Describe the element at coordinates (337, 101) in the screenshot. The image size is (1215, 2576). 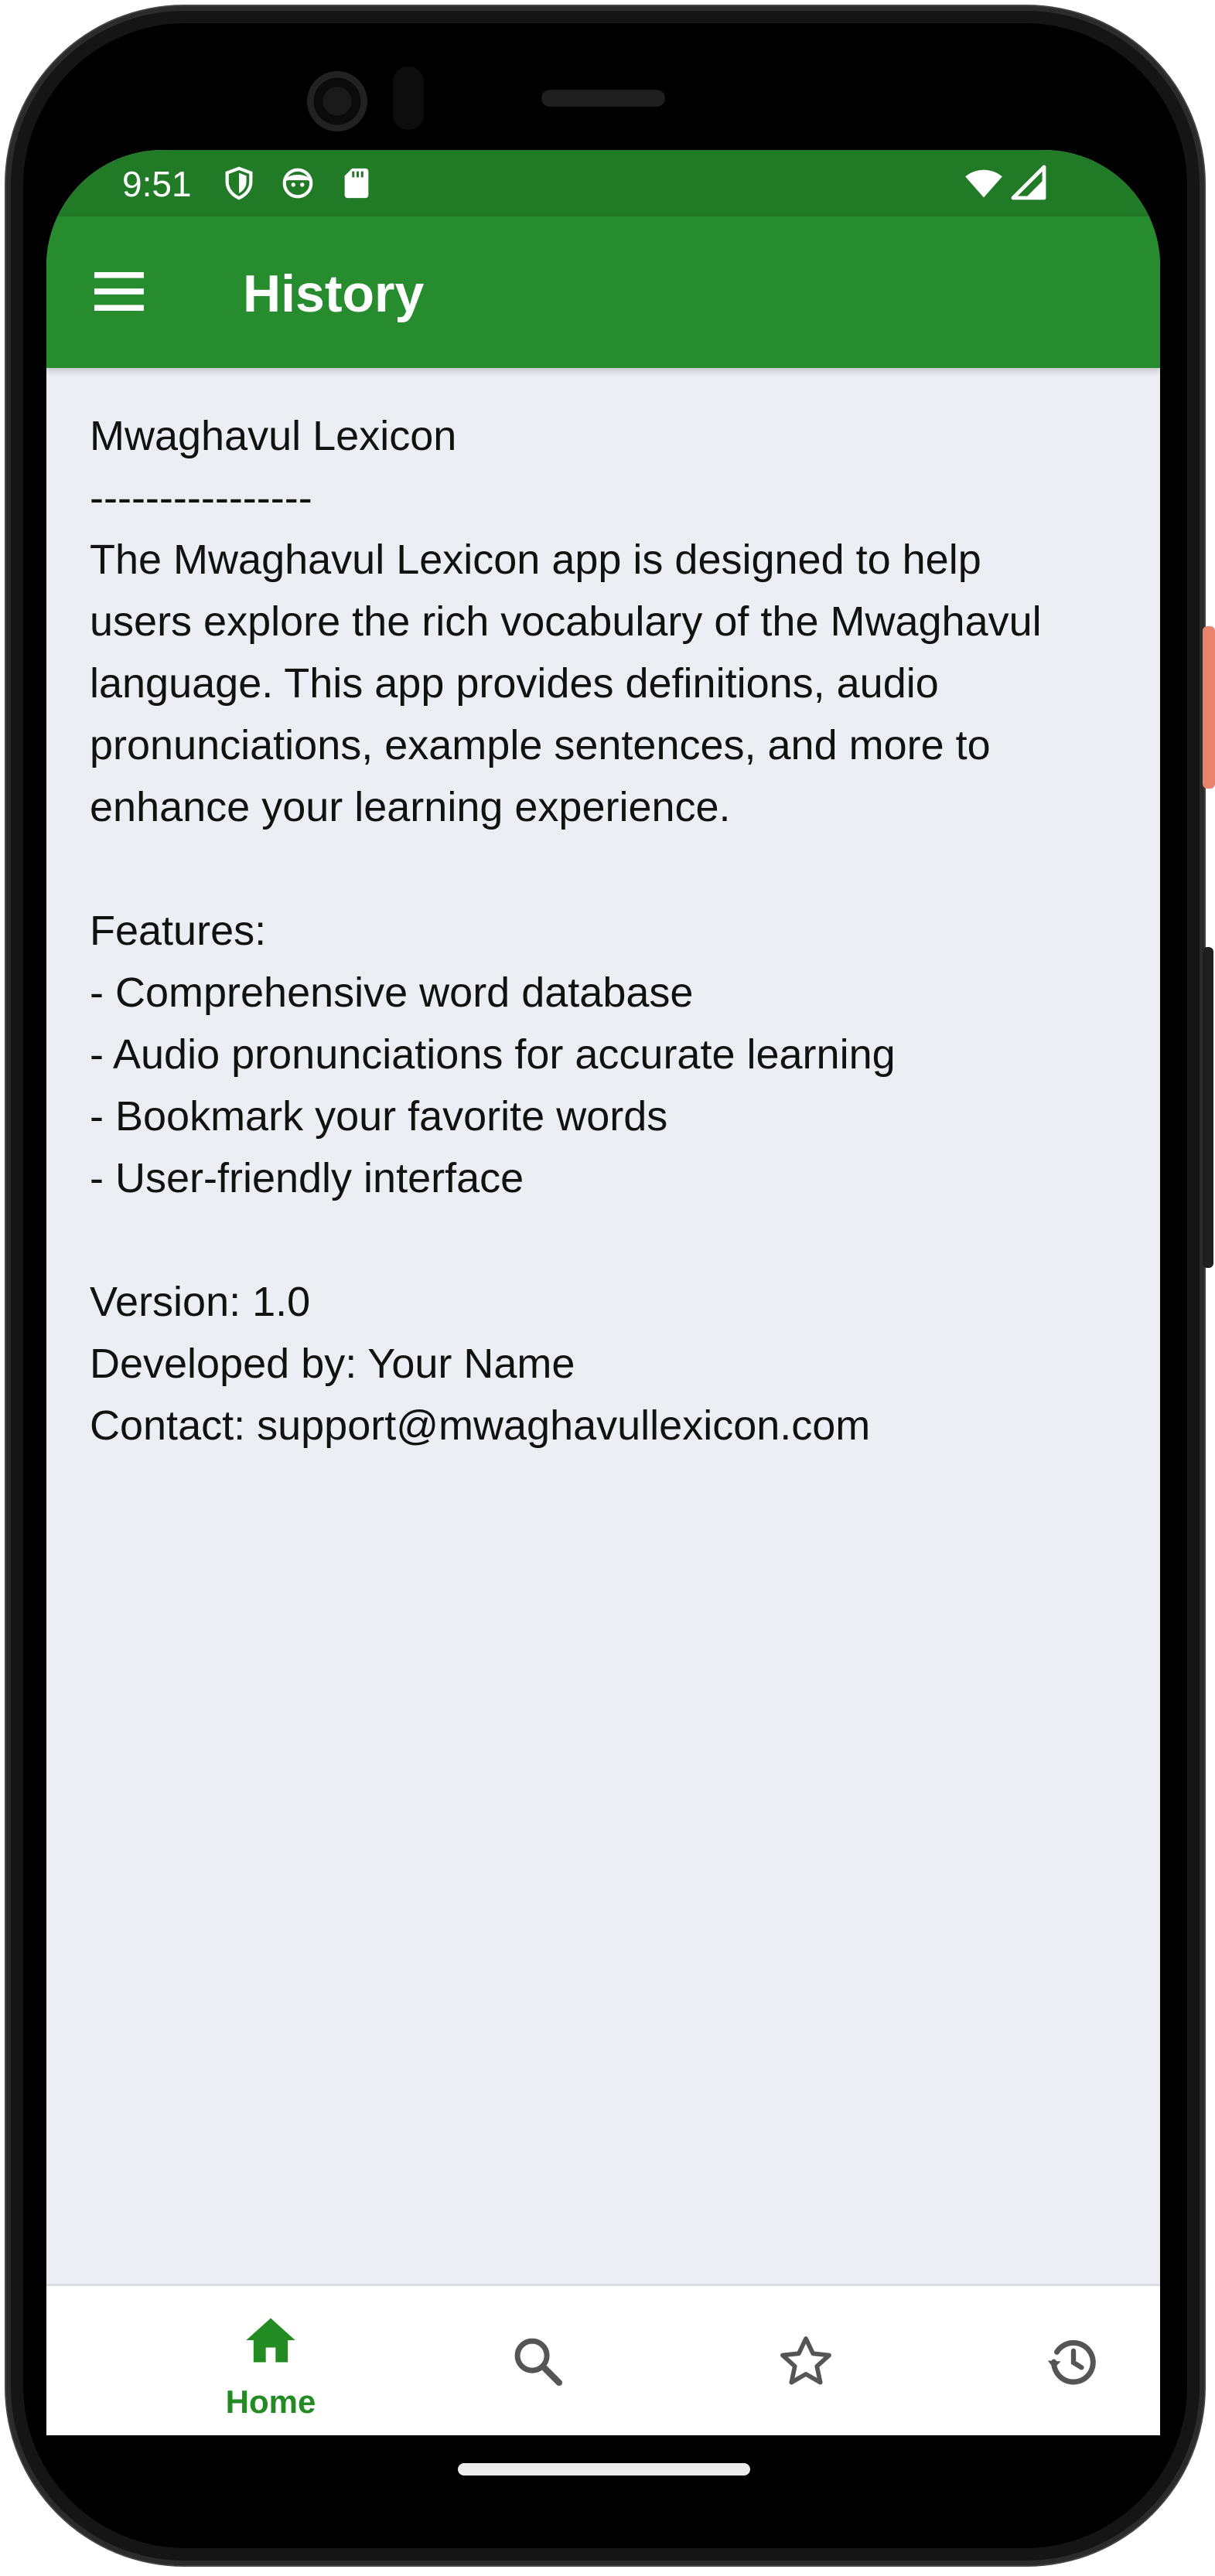
I see `front-camera` at that location.